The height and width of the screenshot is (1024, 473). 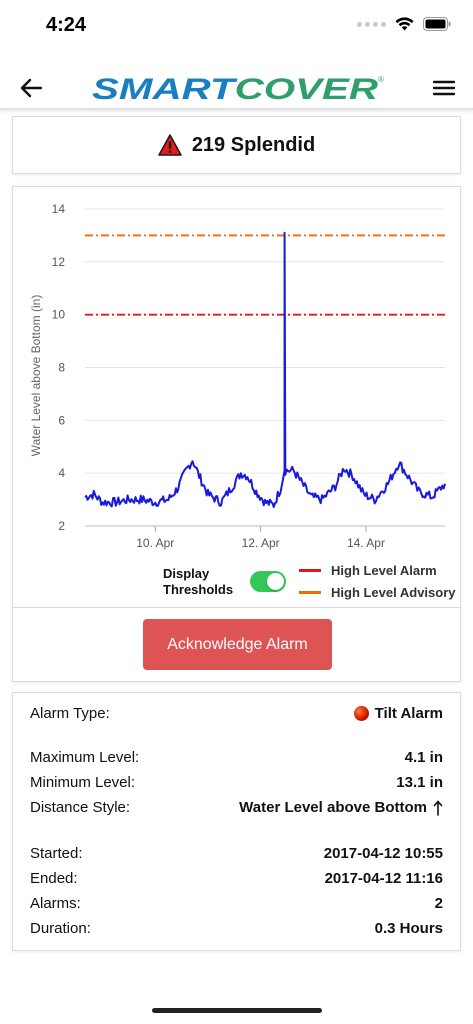 I want to click on nav-bar: SMART COVER ®, so click(x=236, y=88).